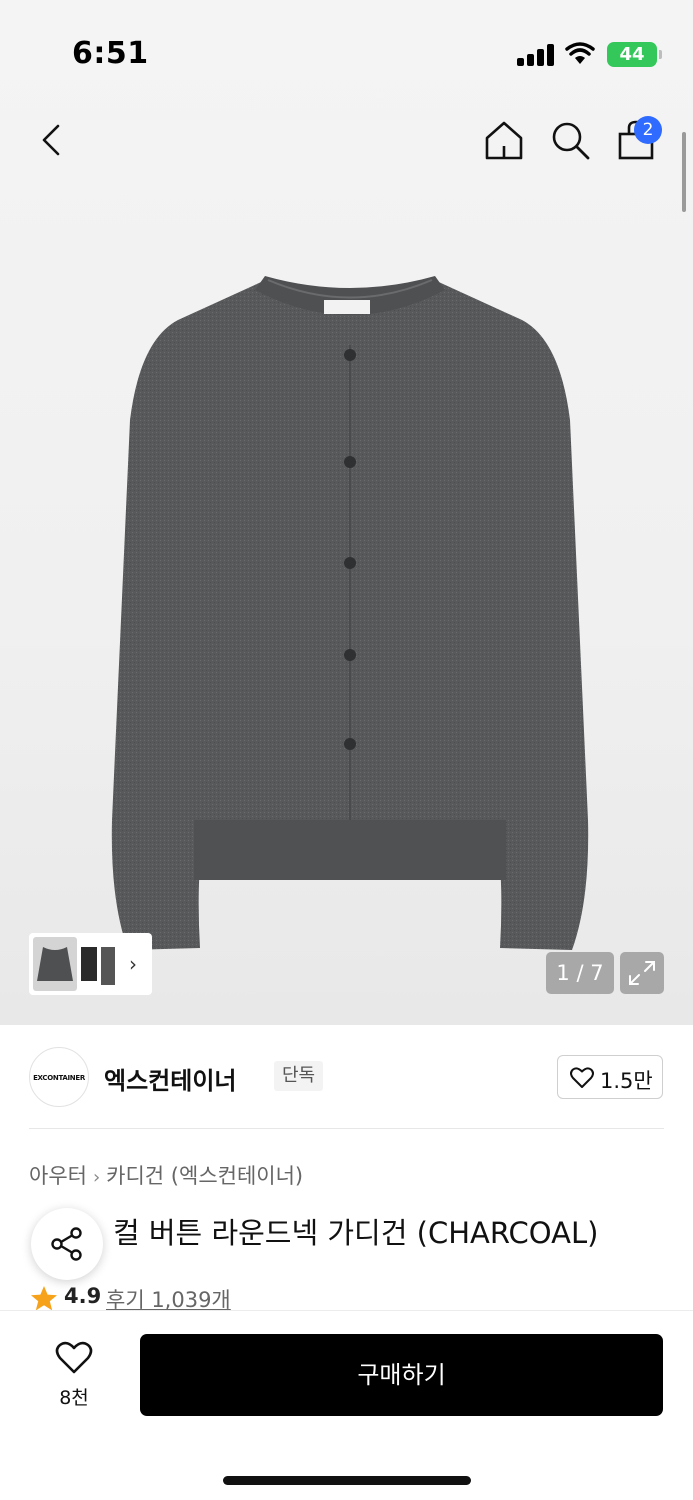  Describe the element at coordinates (684, 172) in the screenshot. I see `scroll-indicator` at that location.